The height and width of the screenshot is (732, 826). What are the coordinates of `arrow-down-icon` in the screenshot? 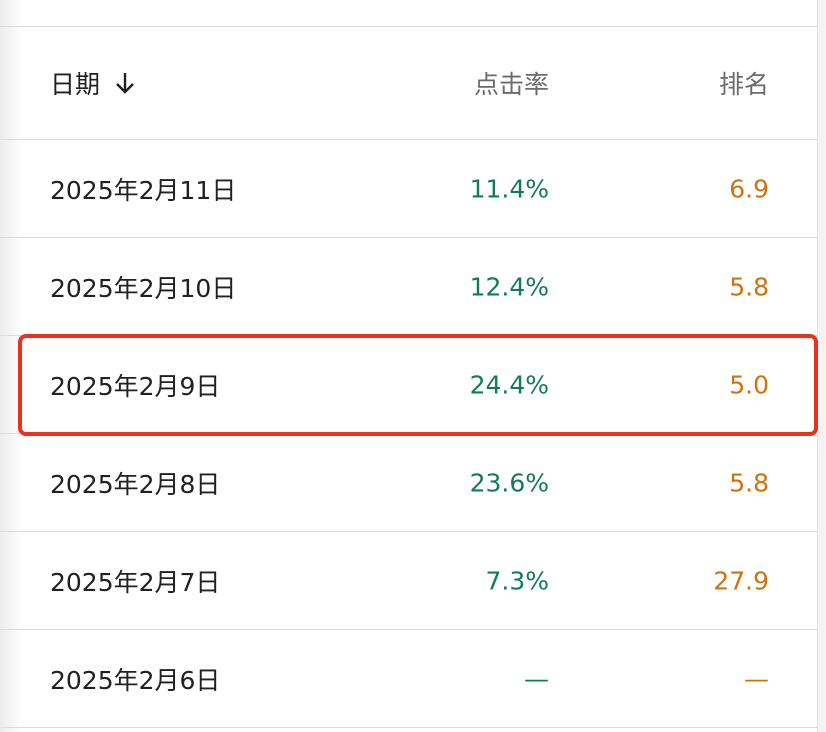 It's located at (125, 83).